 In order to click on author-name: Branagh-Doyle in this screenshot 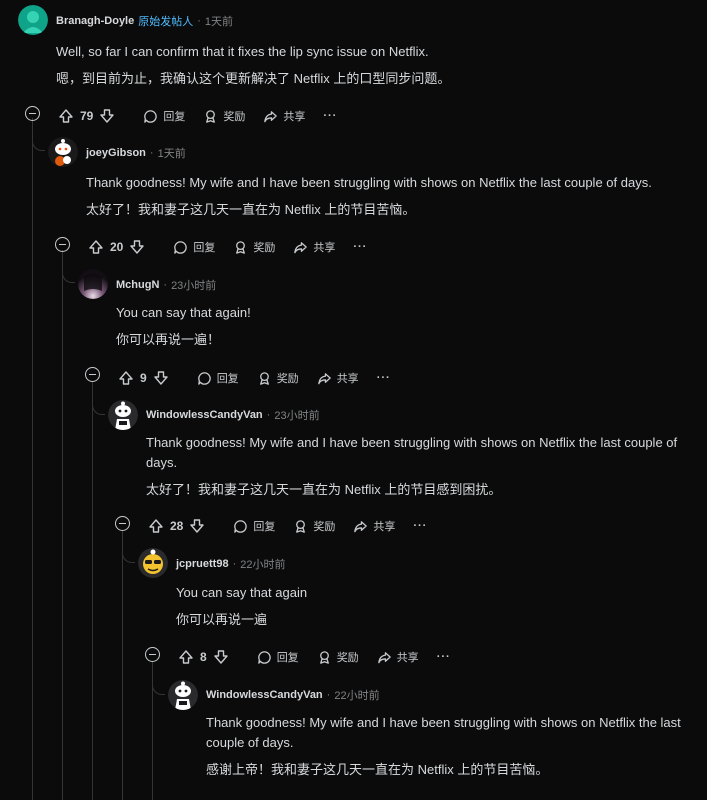, I will do `click(95, 21)`.